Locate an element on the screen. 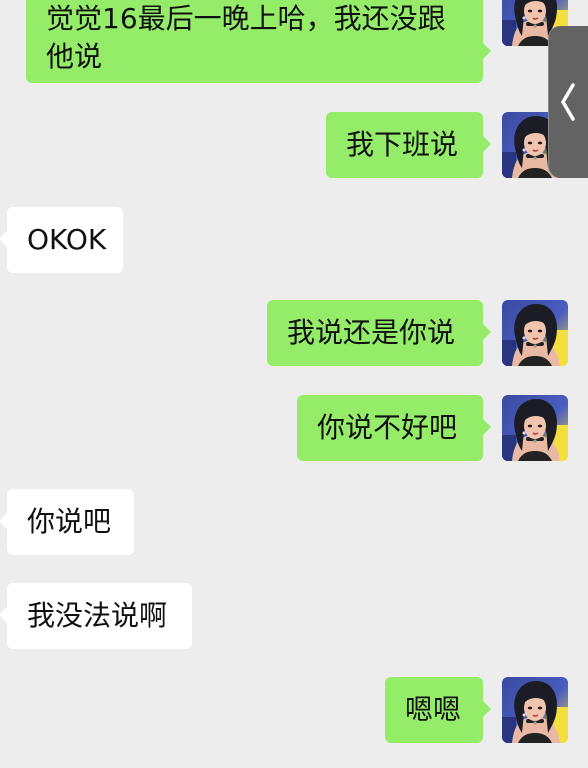 The width and height of the screenshot is (588, 768). chevron-left-icon is located at coordinates (568, 102).